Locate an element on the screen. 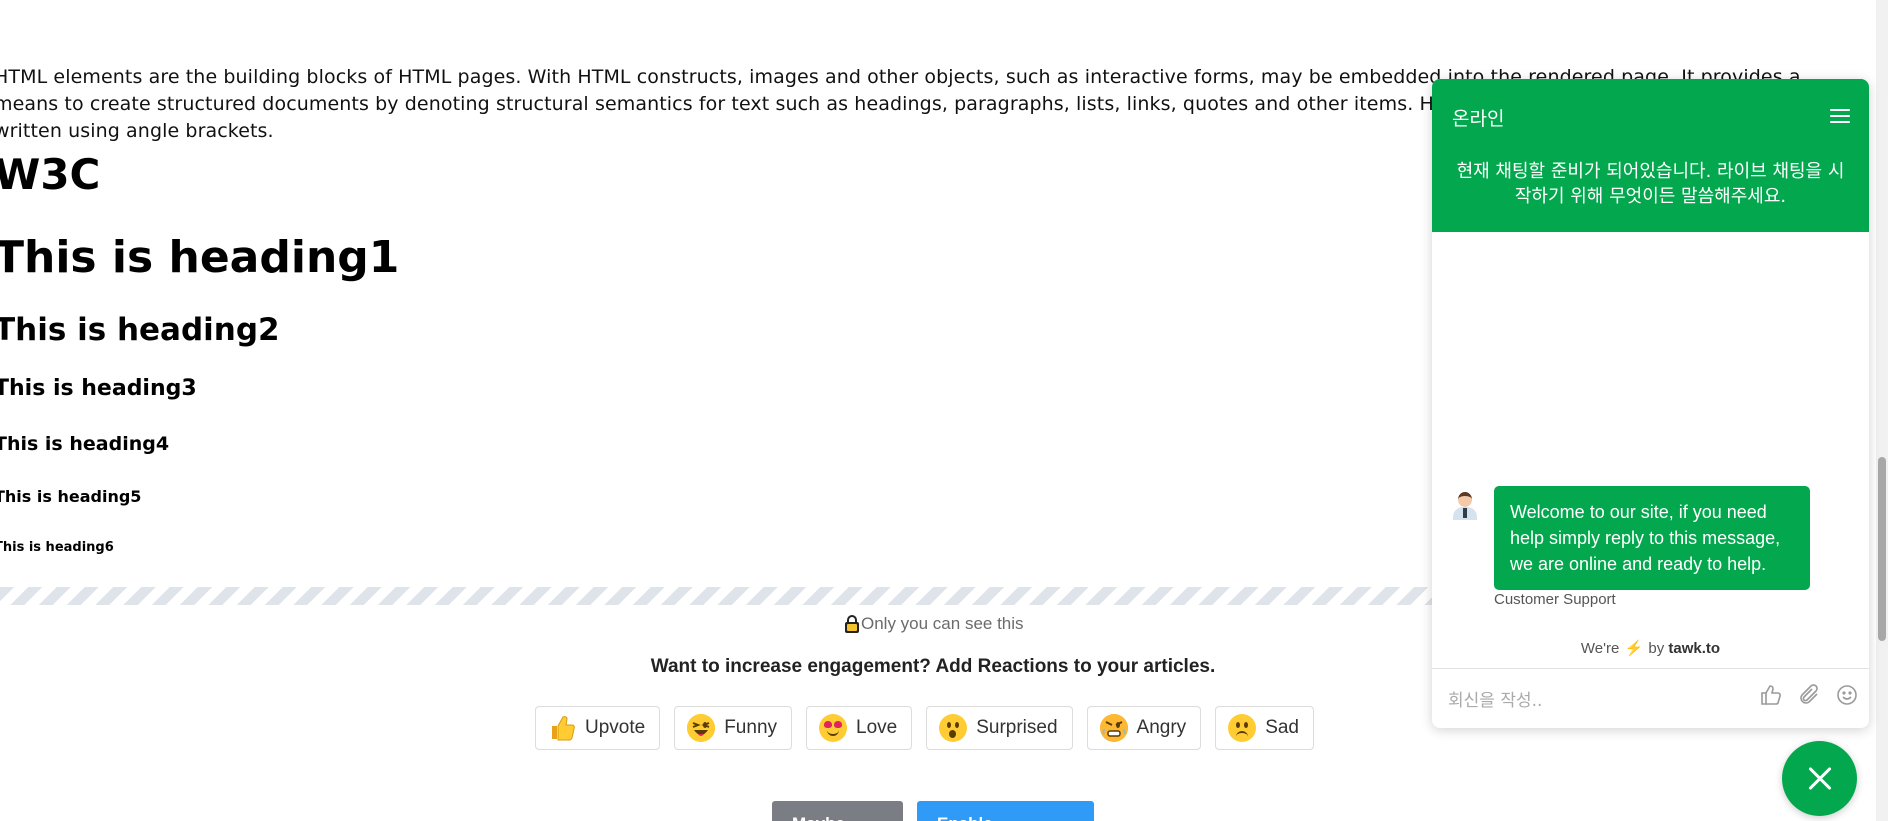  page-scrollbar is located at coordinates (1882, 410).